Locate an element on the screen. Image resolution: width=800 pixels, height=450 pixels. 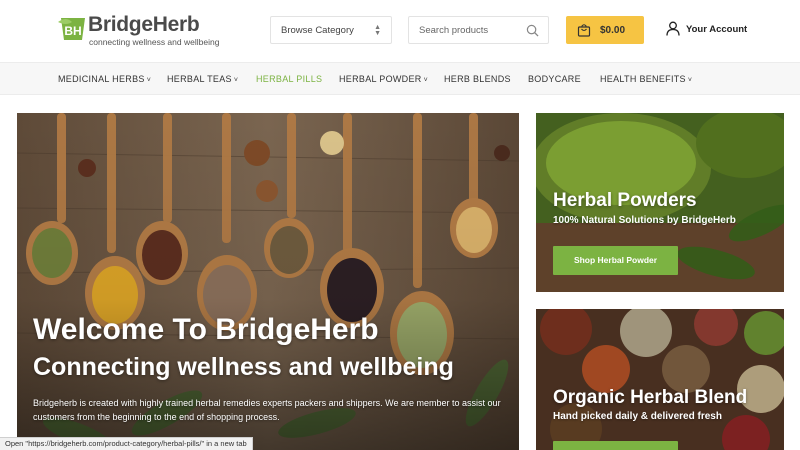
search-icon is located at coordinates (532, 30).